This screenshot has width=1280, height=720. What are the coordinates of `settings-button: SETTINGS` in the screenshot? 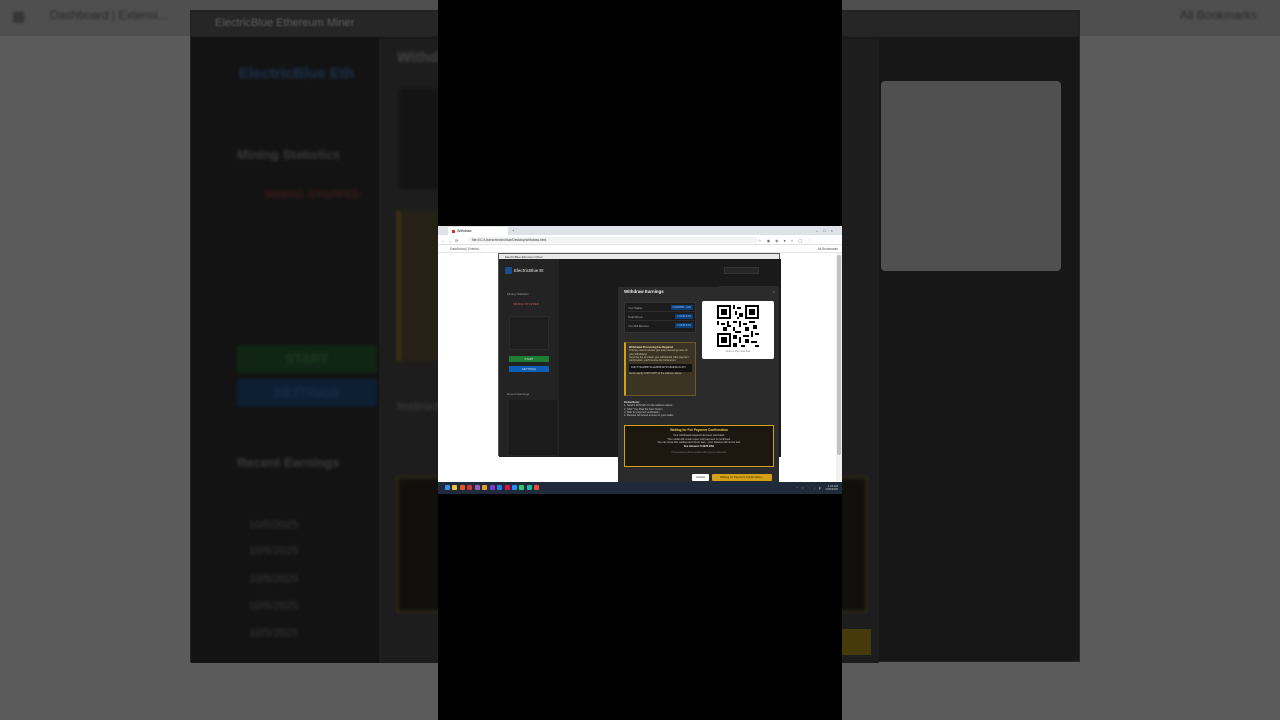 It's located at (529, 369).